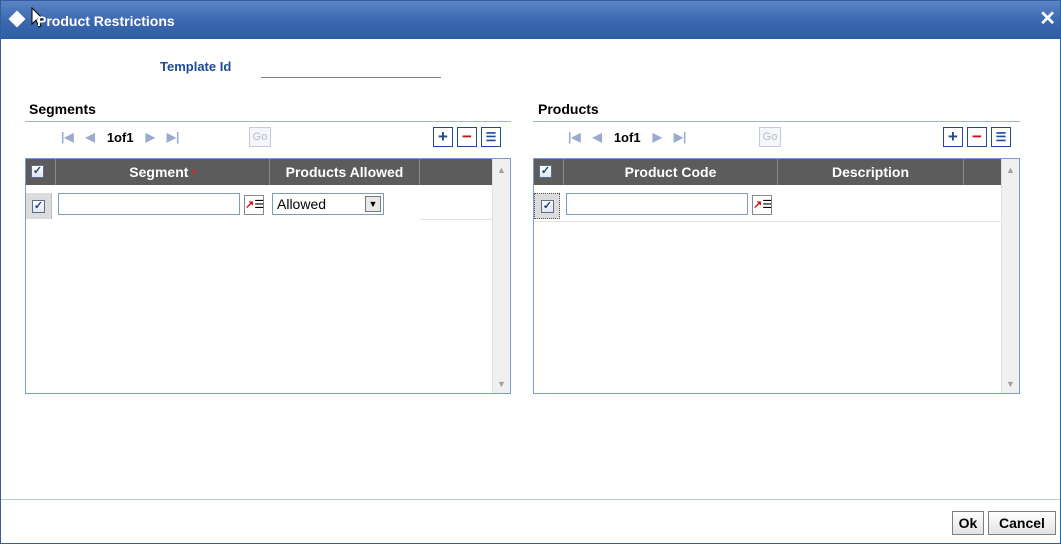 The width and height of the screenshot is (1061, 544). What do you see at coordinates (491, 137) in the screenshot?
I see `segments-view-list-button: ☰` at bounding box center [491, 137].